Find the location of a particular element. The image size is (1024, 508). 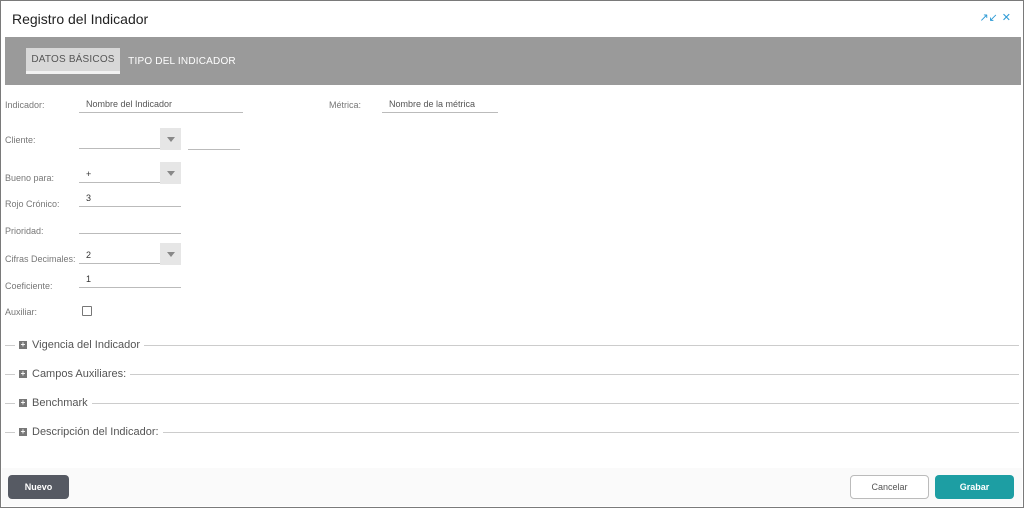

metrica-input: Nombre de la métrica is located at coordinates (440, 104).